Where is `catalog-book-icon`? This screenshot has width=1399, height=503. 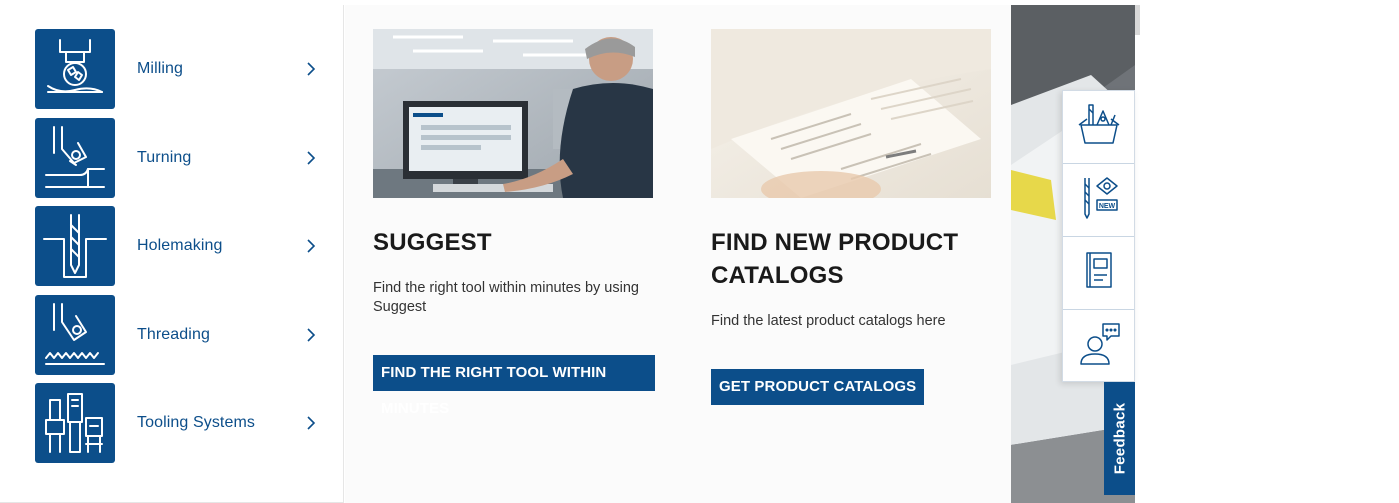
catalog-book-icon is located at coordinates (1099, 273).